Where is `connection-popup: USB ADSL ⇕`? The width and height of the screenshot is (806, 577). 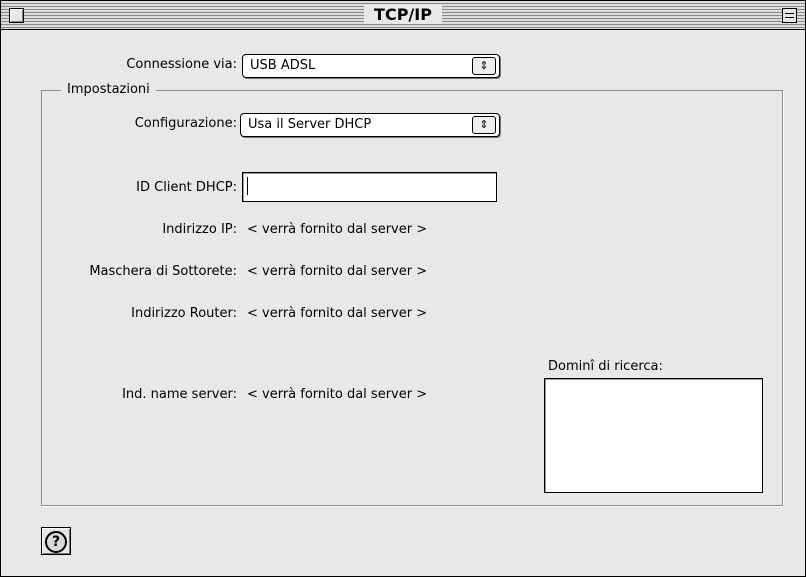
connection-popup: USB ADSL ⇕ is located at coordinates (371, 66).